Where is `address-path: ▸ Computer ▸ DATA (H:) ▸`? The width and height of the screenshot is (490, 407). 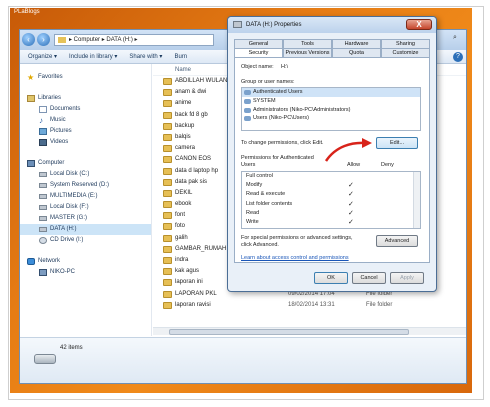 address-path: ▸ Computer ▸ DATA (H:) ▸ is located at coordinates (103, 40).